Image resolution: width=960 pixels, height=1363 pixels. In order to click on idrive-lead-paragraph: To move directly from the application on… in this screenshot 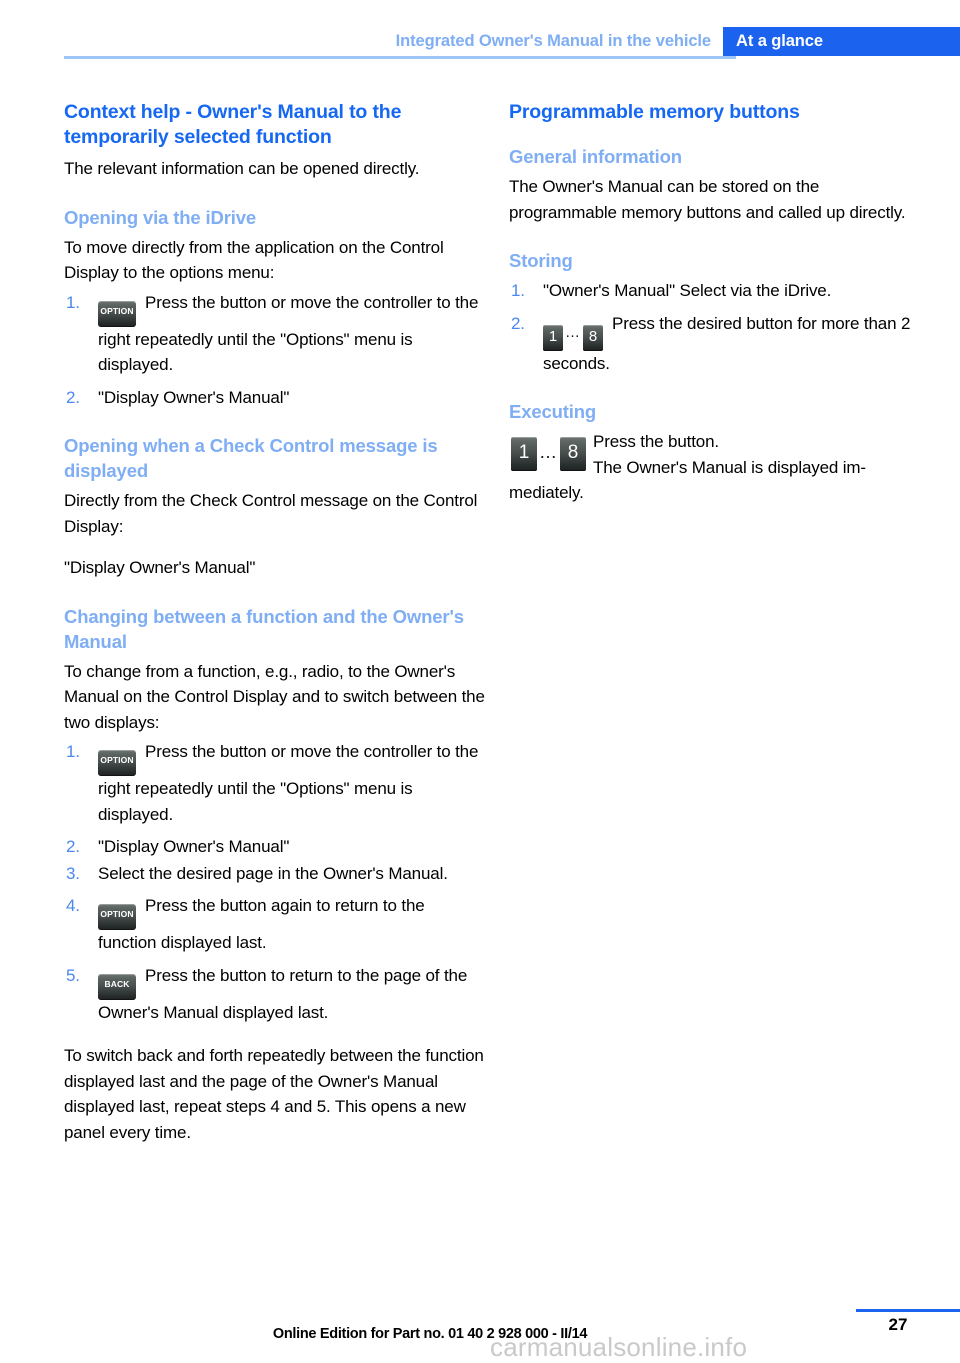, I will do `click(254, 260)`.